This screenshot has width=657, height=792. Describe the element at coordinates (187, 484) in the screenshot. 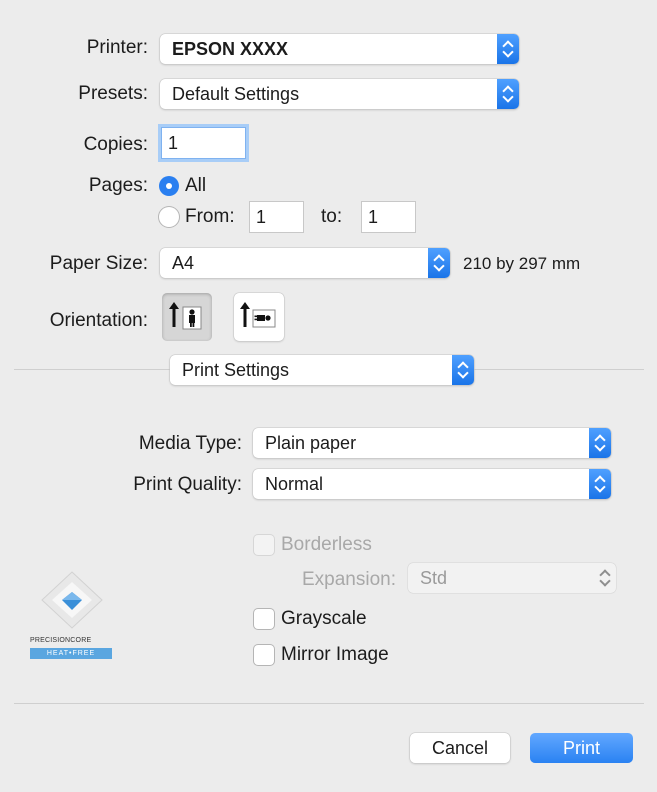

I see `print-quality-label: Print Quality:` at that location.